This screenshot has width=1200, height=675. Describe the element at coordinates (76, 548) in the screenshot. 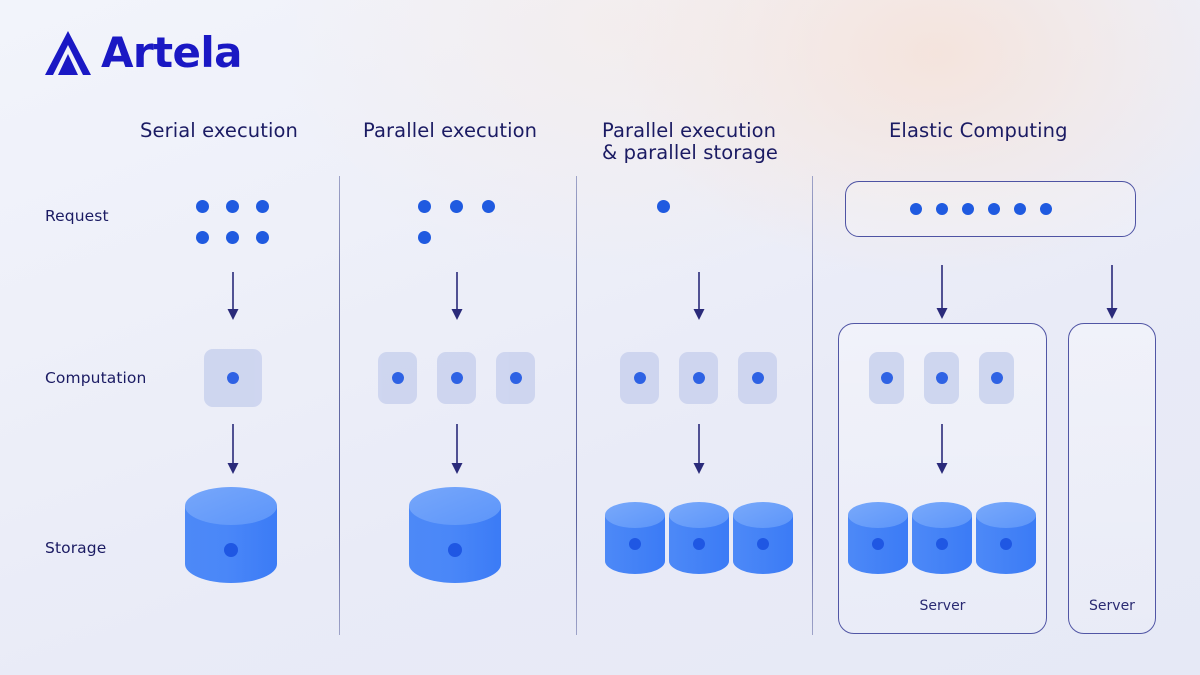

I see `row-label-storage: Storage` at that location.